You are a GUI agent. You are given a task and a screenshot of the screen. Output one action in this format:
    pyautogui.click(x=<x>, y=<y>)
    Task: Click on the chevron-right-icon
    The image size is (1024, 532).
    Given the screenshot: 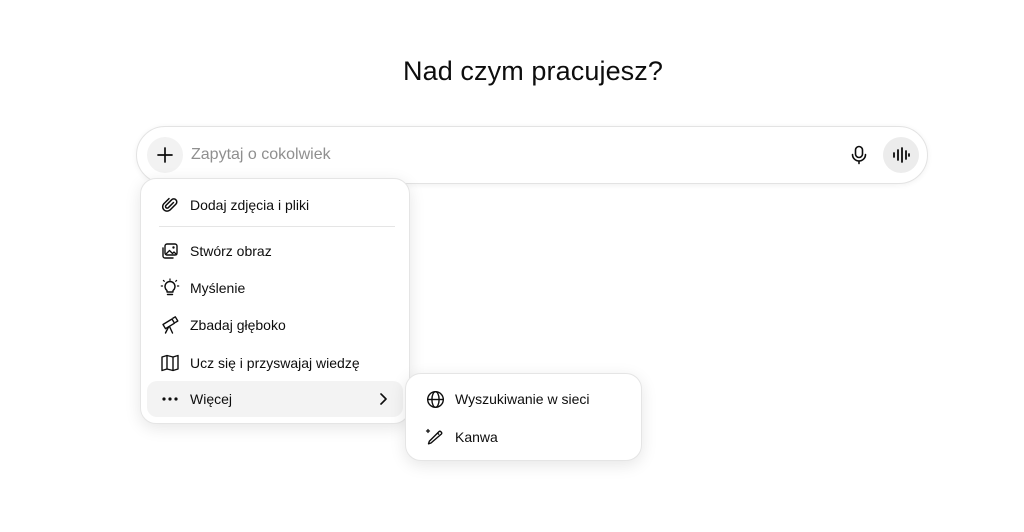 What is the action you would take?
    pyautogui.click(x=383, y=399)
    